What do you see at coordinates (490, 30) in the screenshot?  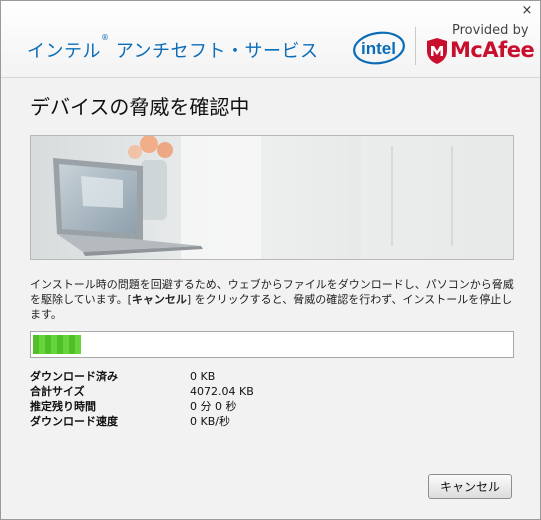 I see `provided-by-label: Provided by` at bounding box center [490, 30].